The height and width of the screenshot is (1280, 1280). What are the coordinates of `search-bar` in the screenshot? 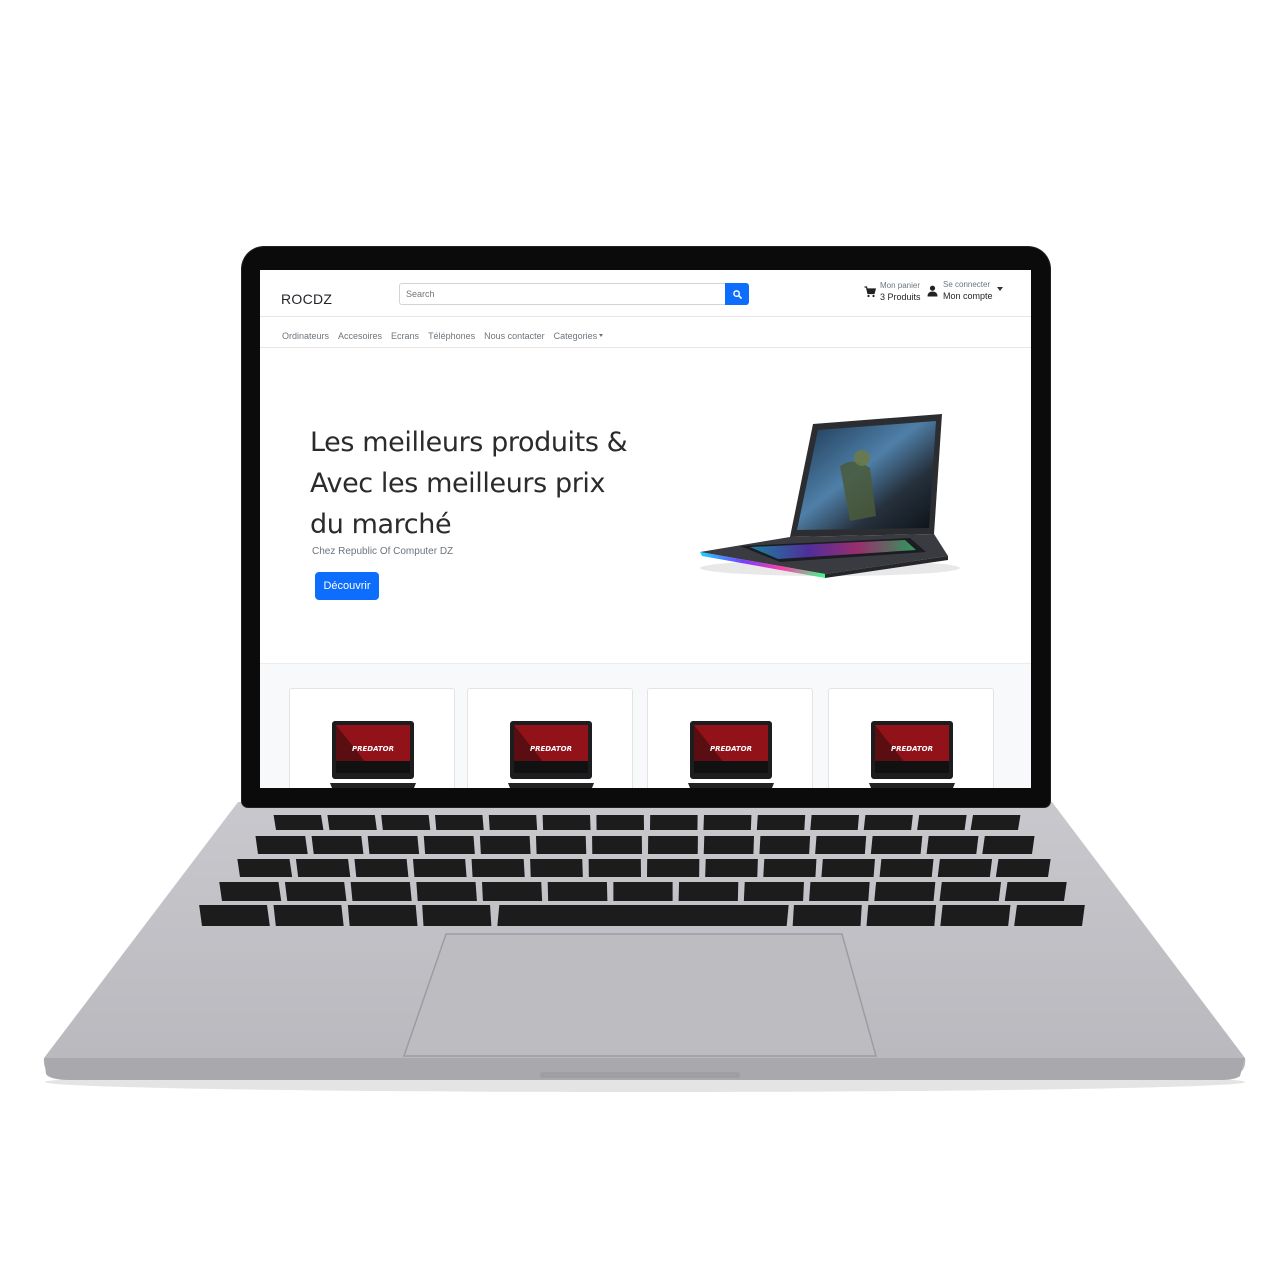 It's located at (574, 294).